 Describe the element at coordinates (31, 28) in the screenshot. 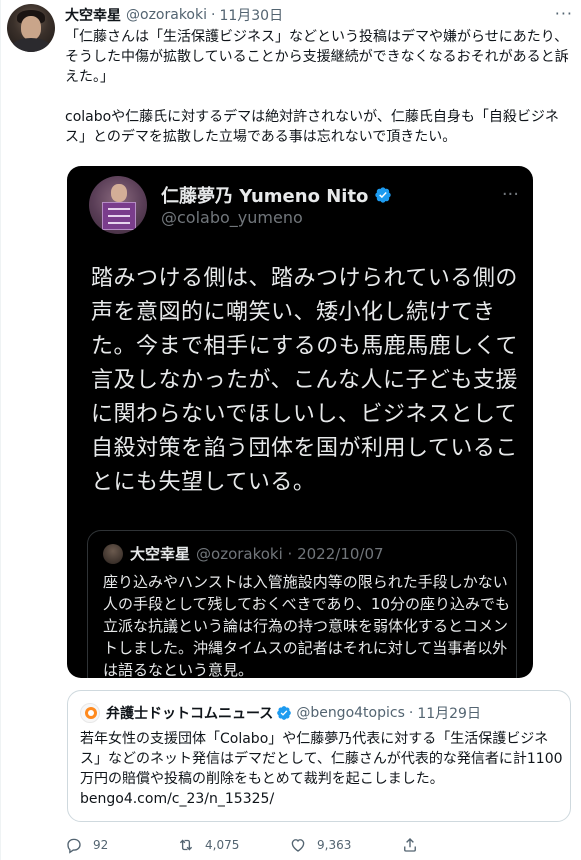

I see `avatar` at that location.